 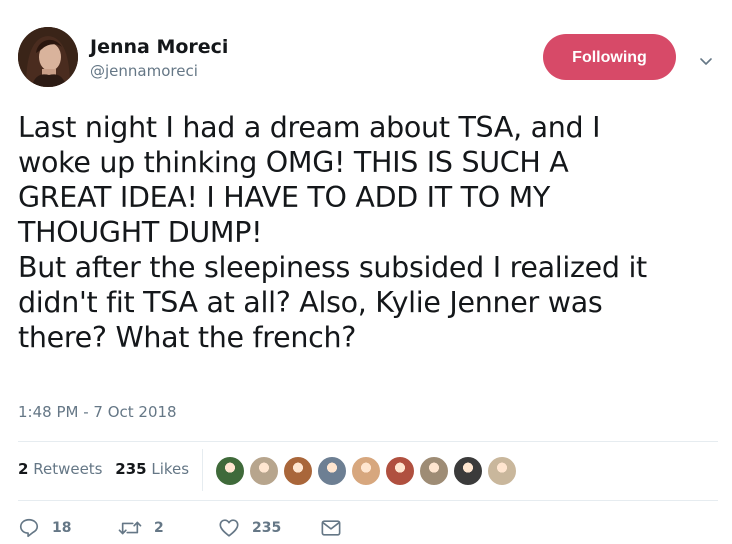 I want to click on likes-count: 235, so click(x=131, y=469).